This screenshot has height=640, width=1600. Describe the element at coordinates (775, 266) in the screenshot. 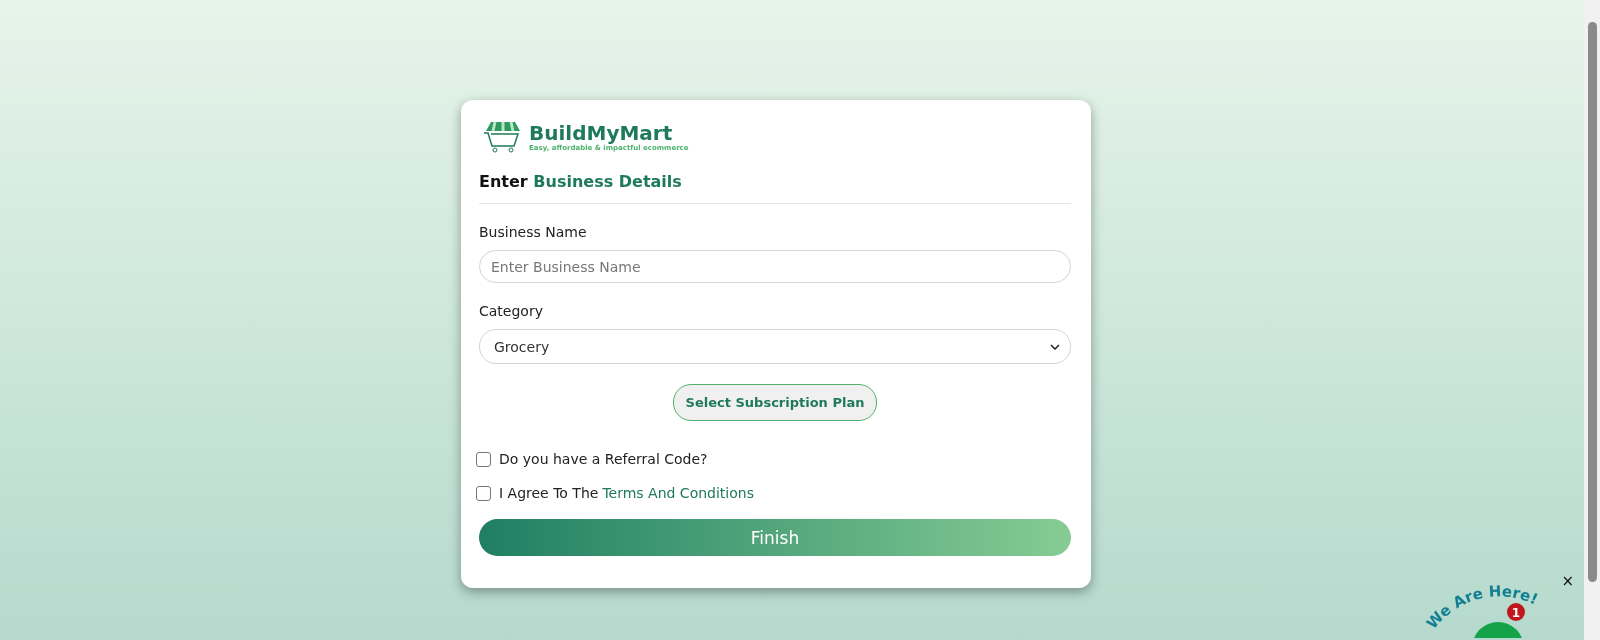

I see `text-field: Enter Business Name` at that location.